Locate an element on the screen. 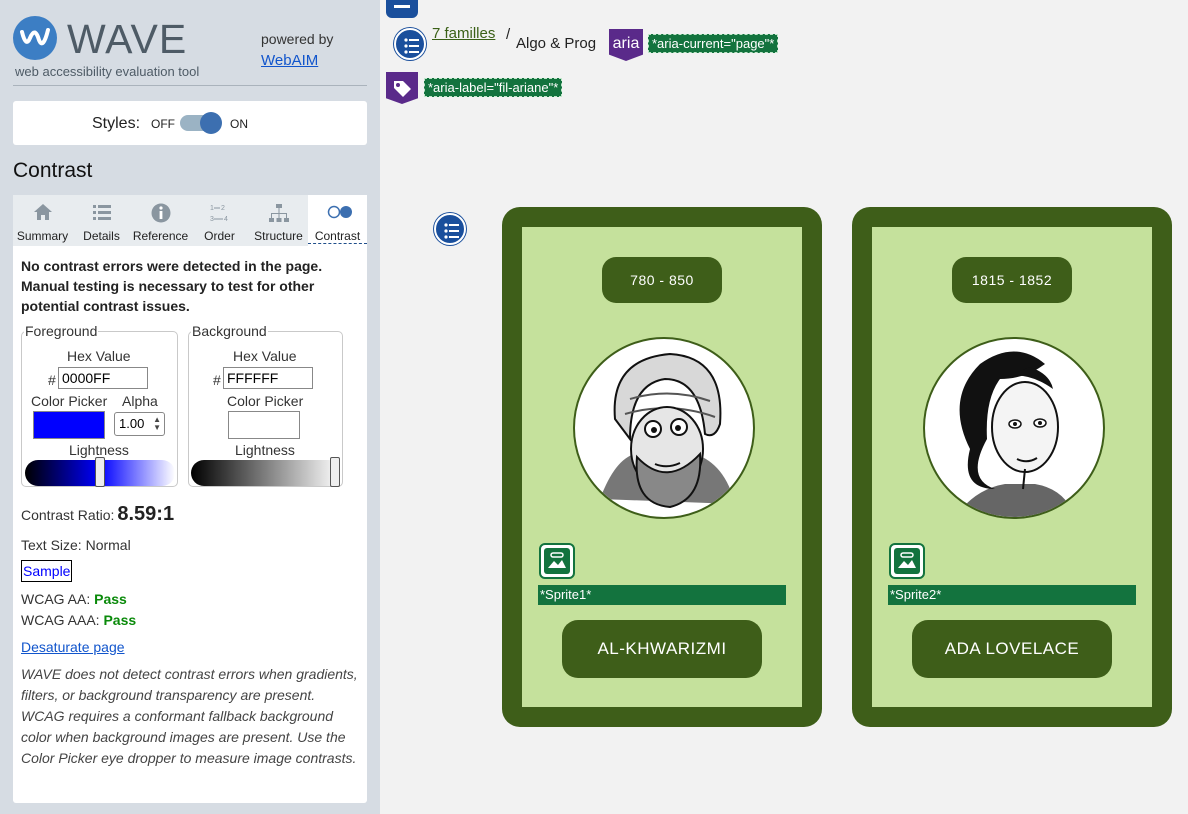 This screenshot has height=814, width=1188. card-name-button: AL-KHWARIZMI is located at coordinates (662, 649).